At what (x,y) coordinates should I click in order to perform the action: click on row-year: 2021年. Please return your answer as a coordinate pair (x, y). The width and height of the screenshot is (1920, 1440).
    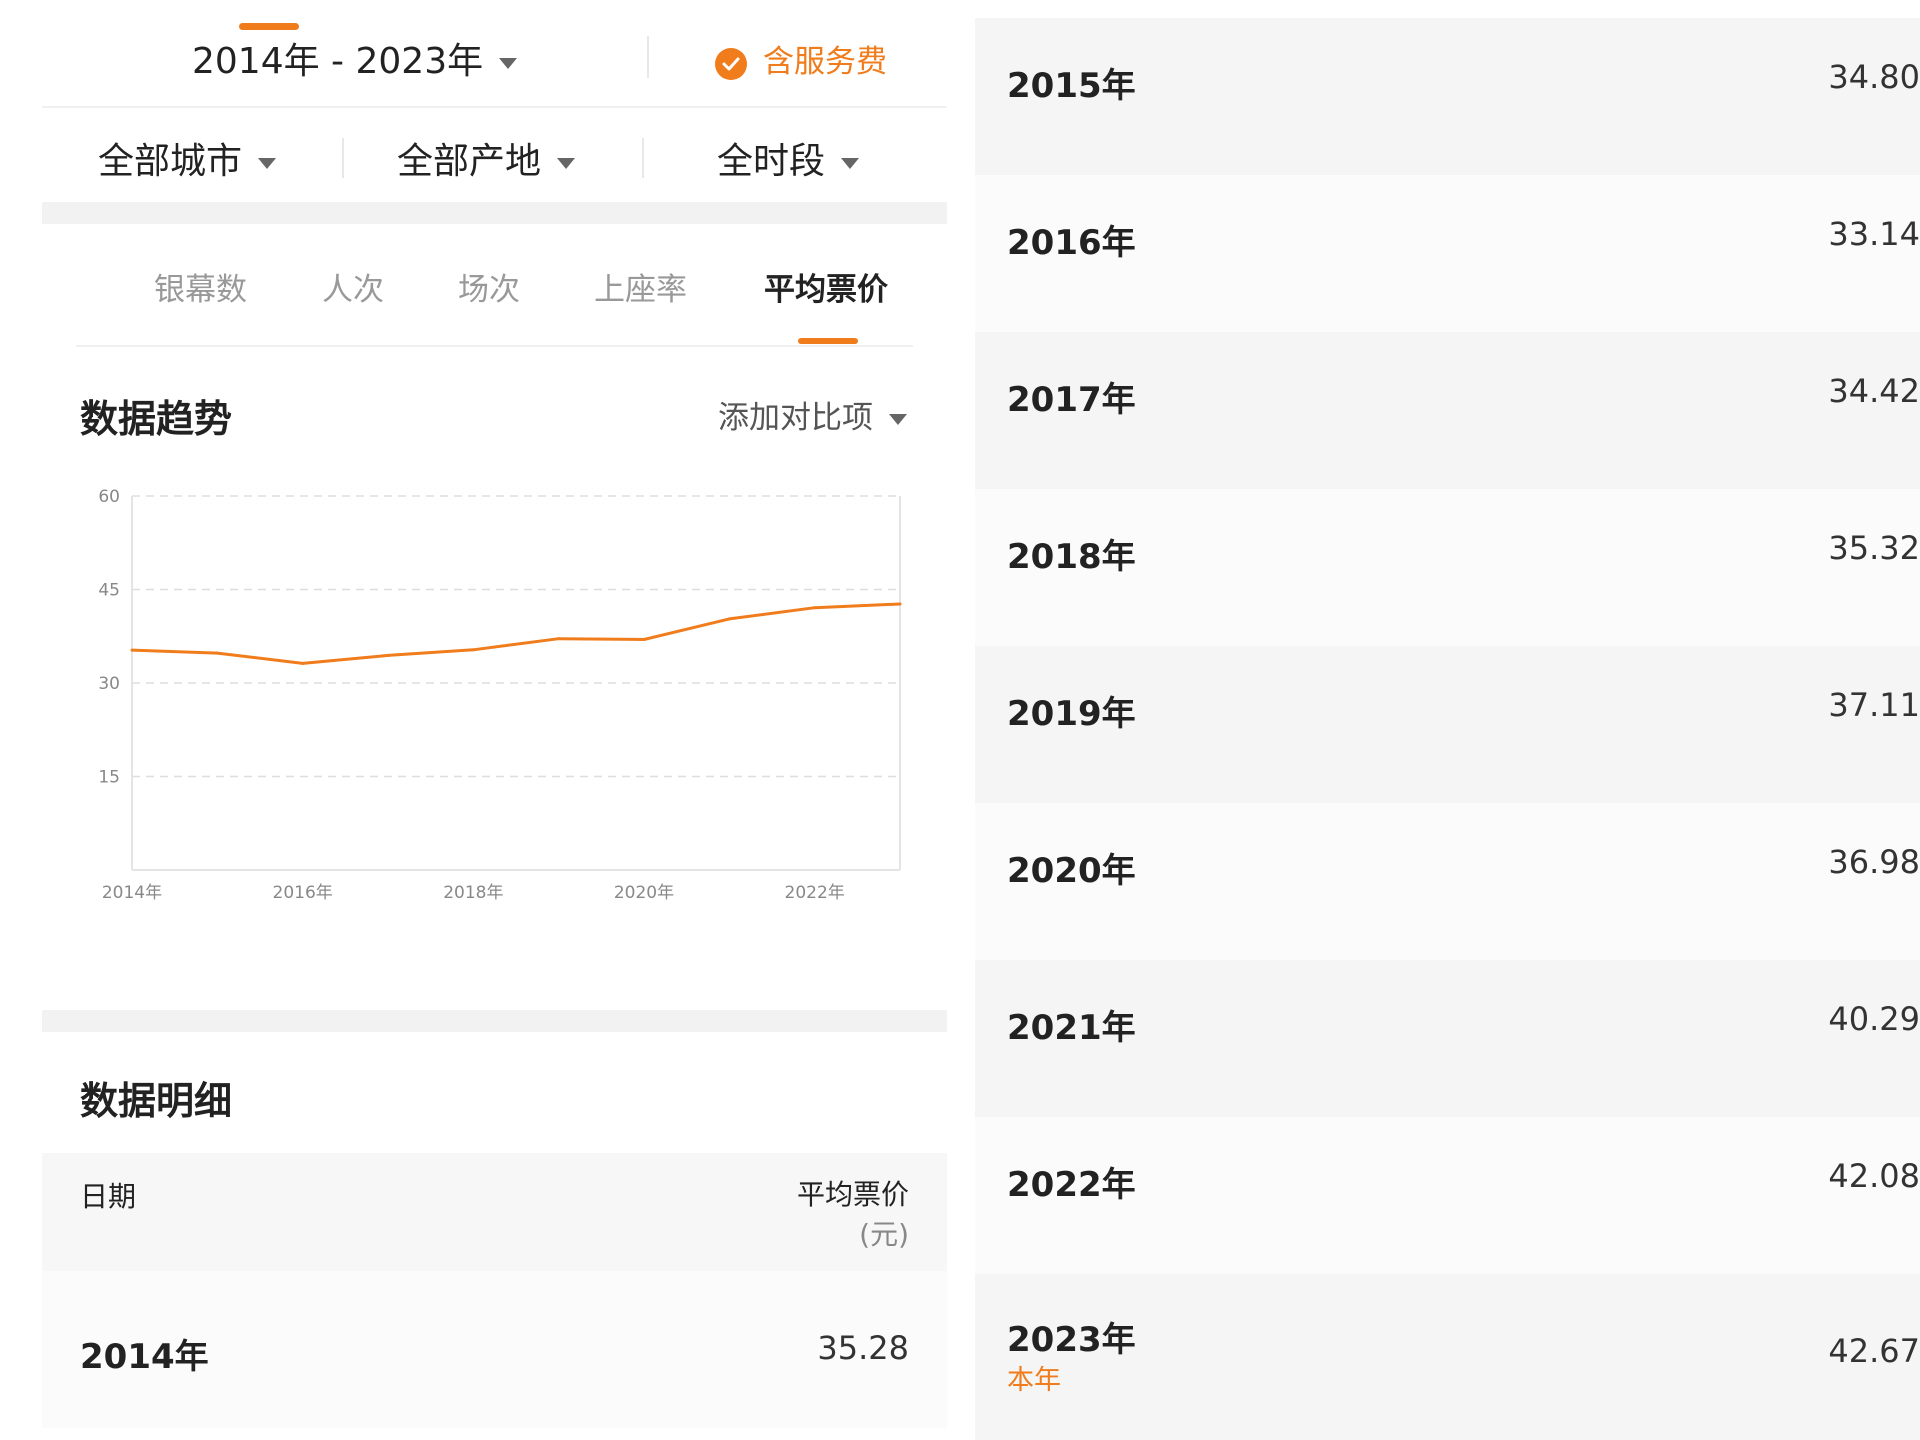
    Looking at the image, I should click on (1071, 1028).